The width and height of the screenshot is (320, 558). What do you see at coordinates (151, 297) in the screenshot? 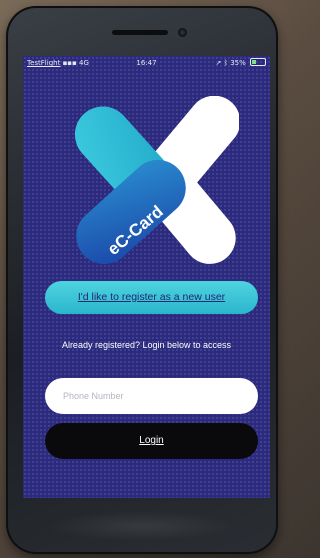
I see `register-button: I'd like to register as a new user` at bounding box center [151, 297].